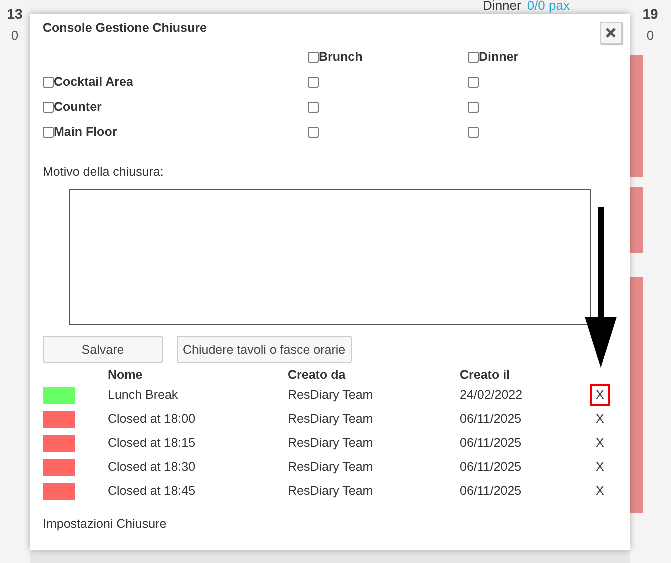 The width and height of the screenshot is (671, 563). I want to click on column-header: Nome, so click(125, 375).